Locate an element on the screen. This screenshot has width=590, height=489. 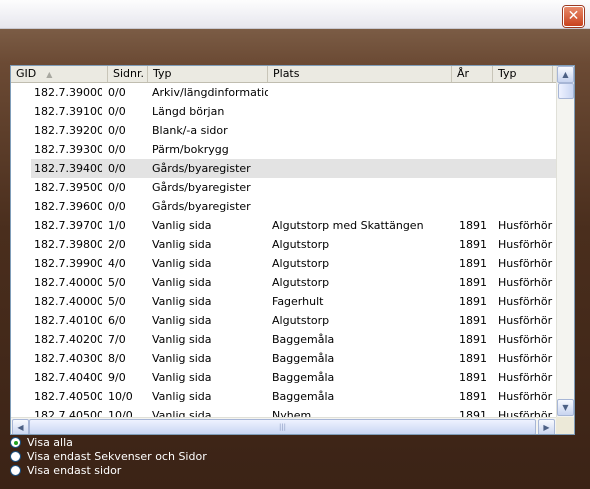
cell-sidnr: 2/0 is located at coordinates (117, 244).